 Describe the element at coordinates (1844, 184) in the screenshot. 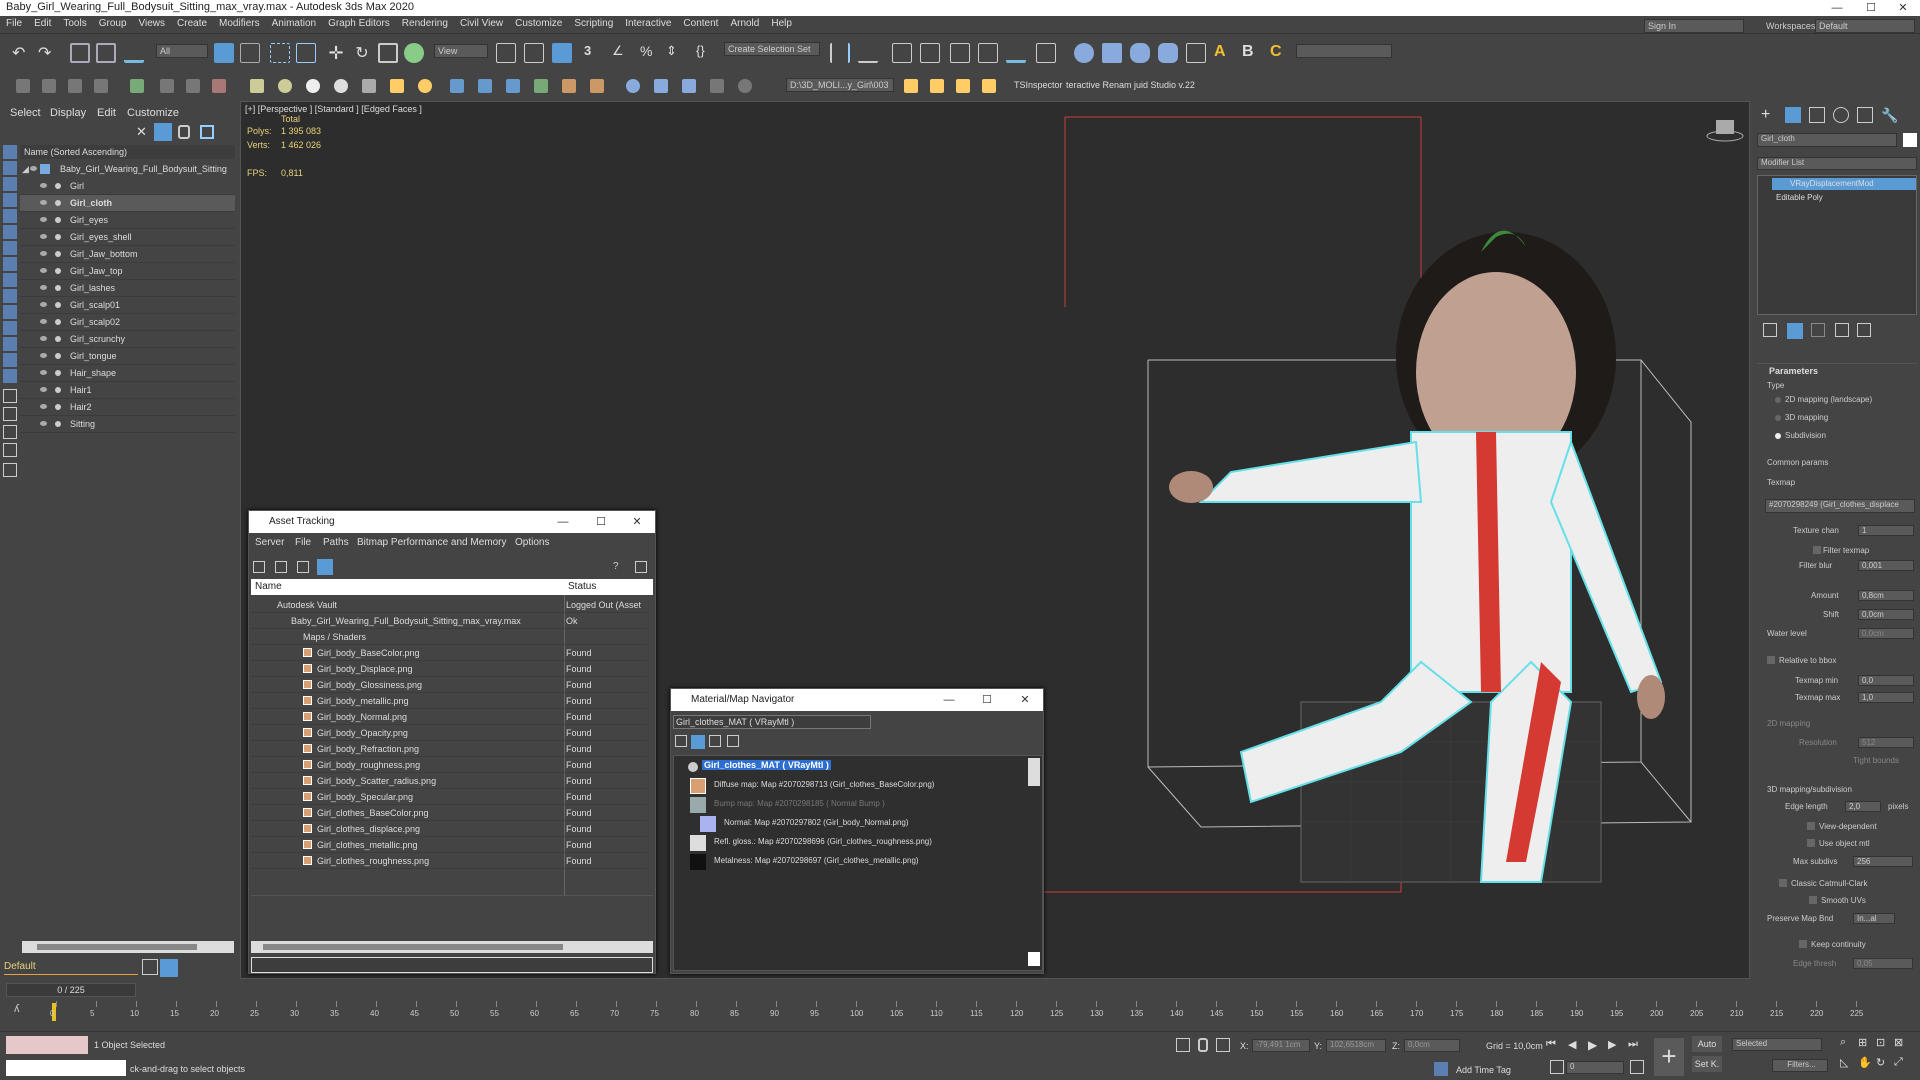

I see `modifier-item: VRayDisplacementMod` at that location.